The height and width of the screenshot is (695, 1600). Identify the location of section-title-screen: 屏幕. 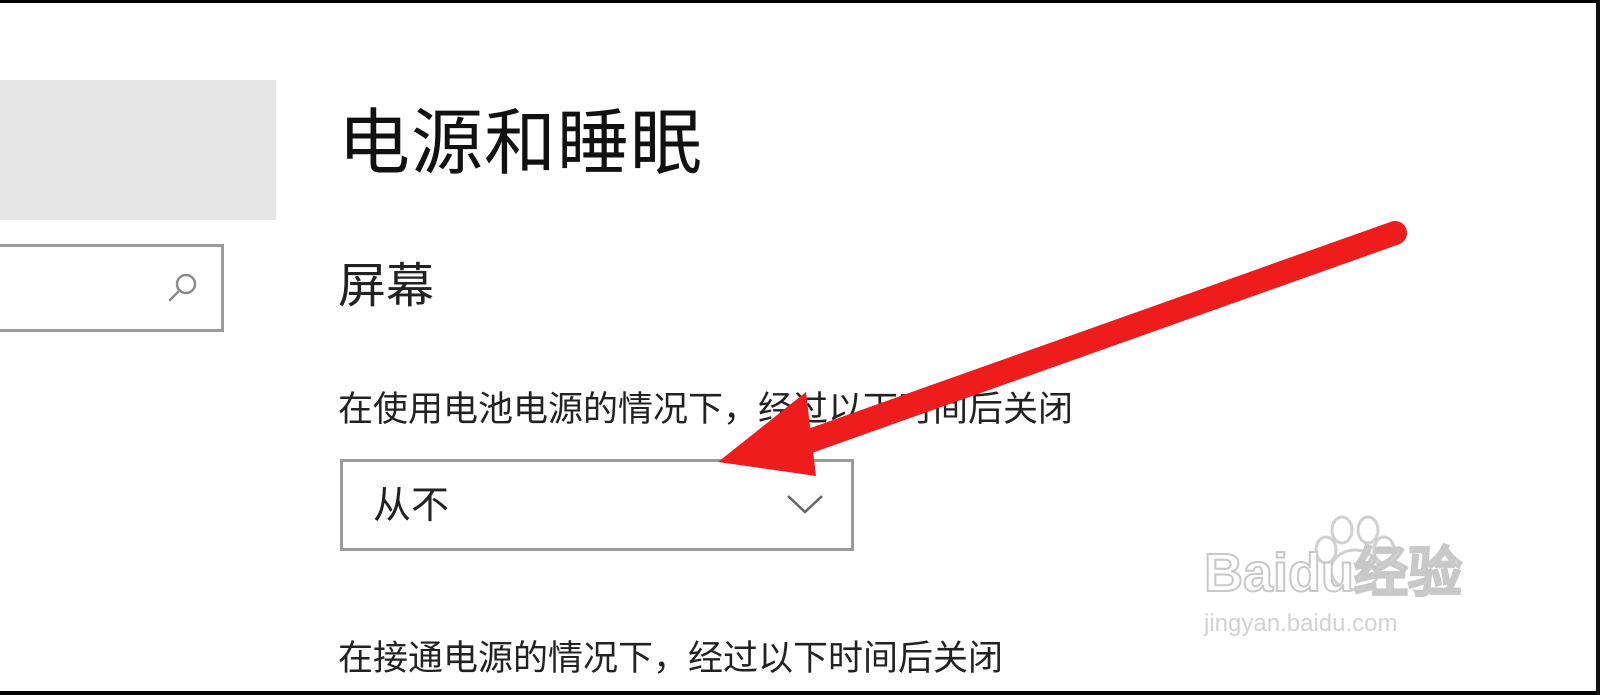
(386, 286).